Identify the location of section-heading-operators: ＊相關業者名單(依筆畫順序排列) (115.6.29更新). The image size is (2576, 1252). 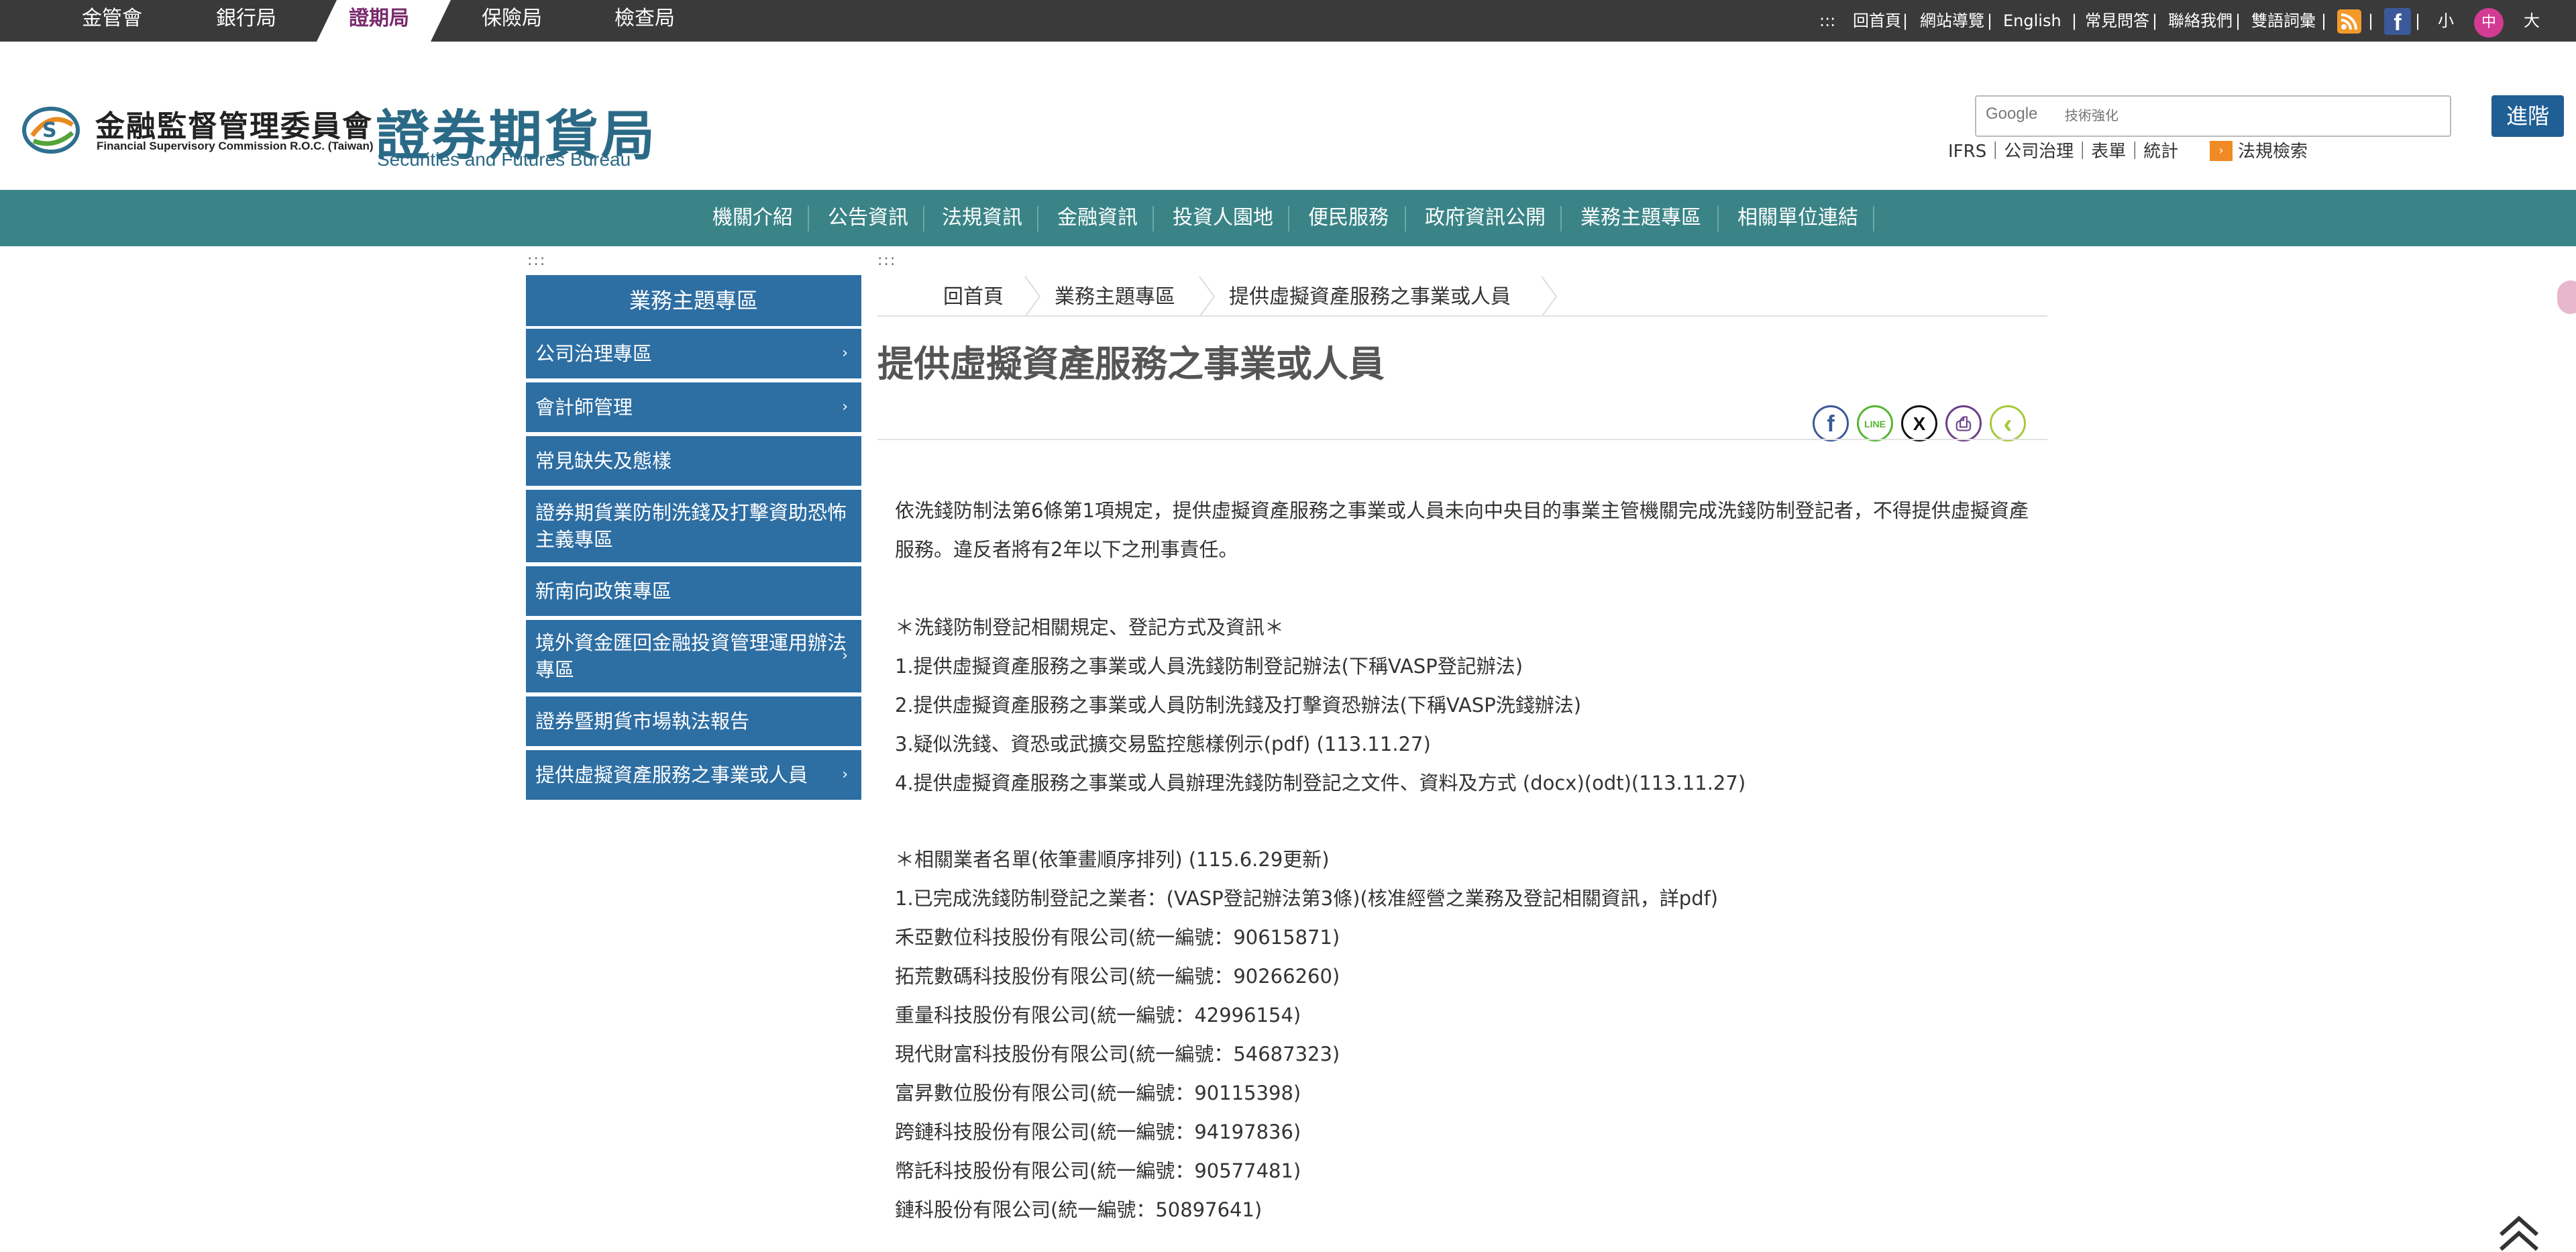
(1112, 859).